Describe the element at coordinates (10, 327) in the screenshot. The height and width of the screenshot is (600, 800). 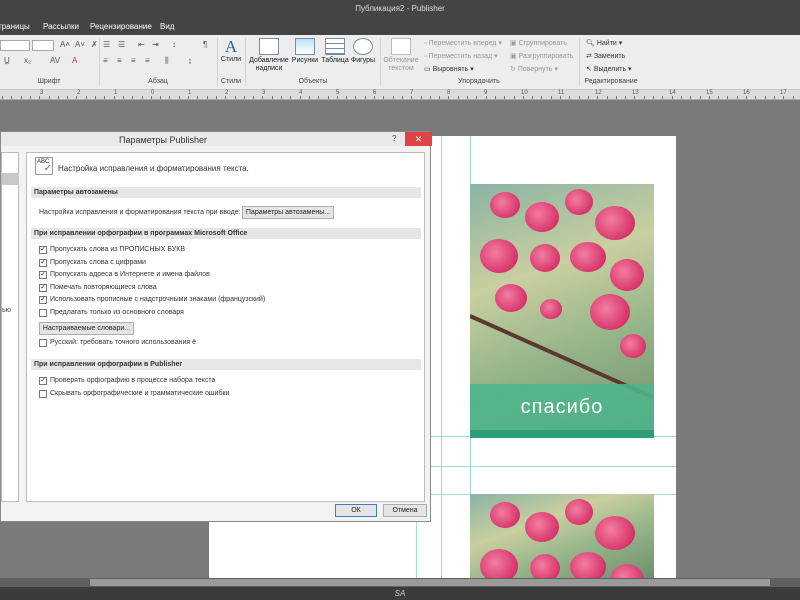
I see `options-categories-pane: ью` at that location.